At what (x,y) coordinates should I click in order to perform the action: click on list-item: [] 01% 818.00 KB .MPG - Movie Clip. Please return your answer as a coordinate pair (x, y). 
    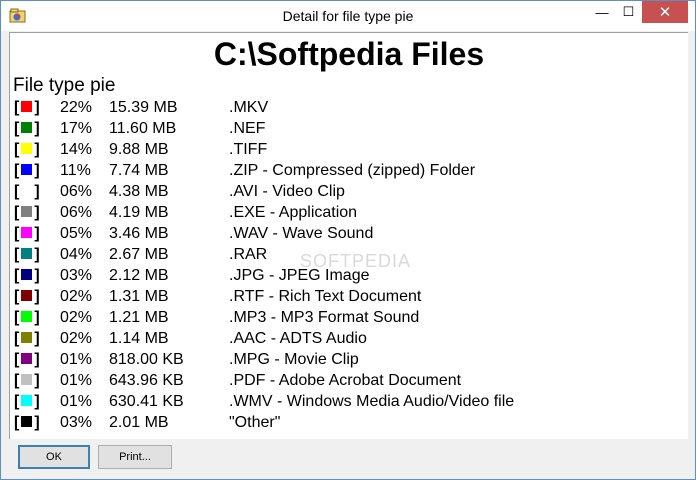
    Looking at the image, I should click on (343, 359).